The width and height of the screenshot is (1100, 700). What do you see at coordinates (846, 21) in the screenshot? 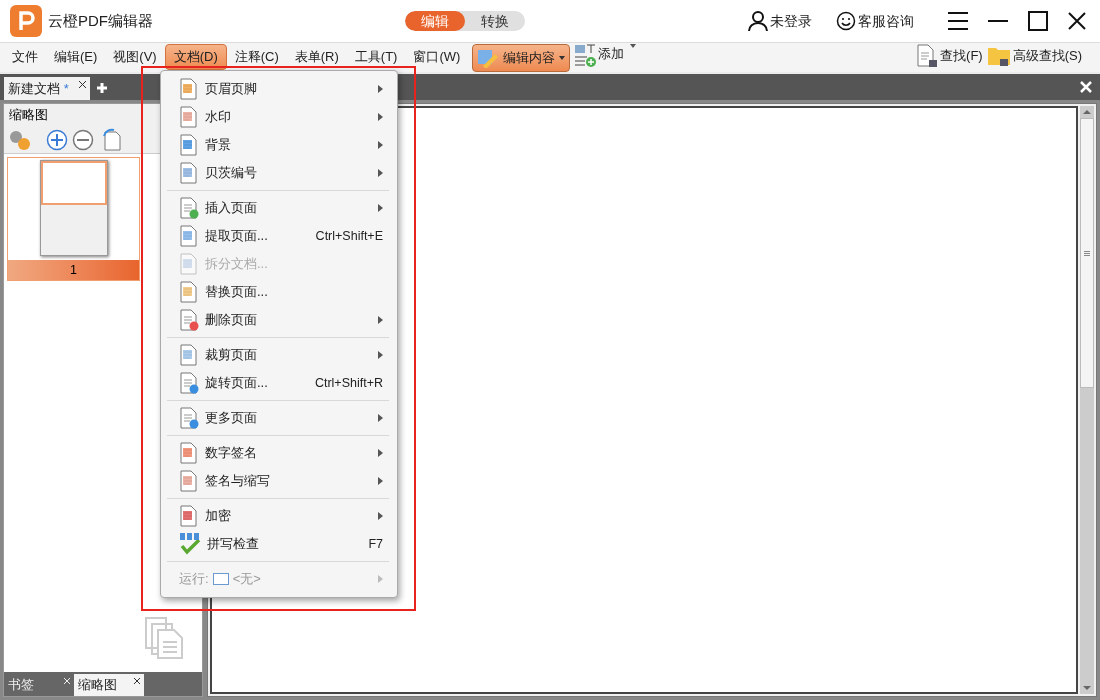
I see `smiley-icon` at bounding box center [846, 21].